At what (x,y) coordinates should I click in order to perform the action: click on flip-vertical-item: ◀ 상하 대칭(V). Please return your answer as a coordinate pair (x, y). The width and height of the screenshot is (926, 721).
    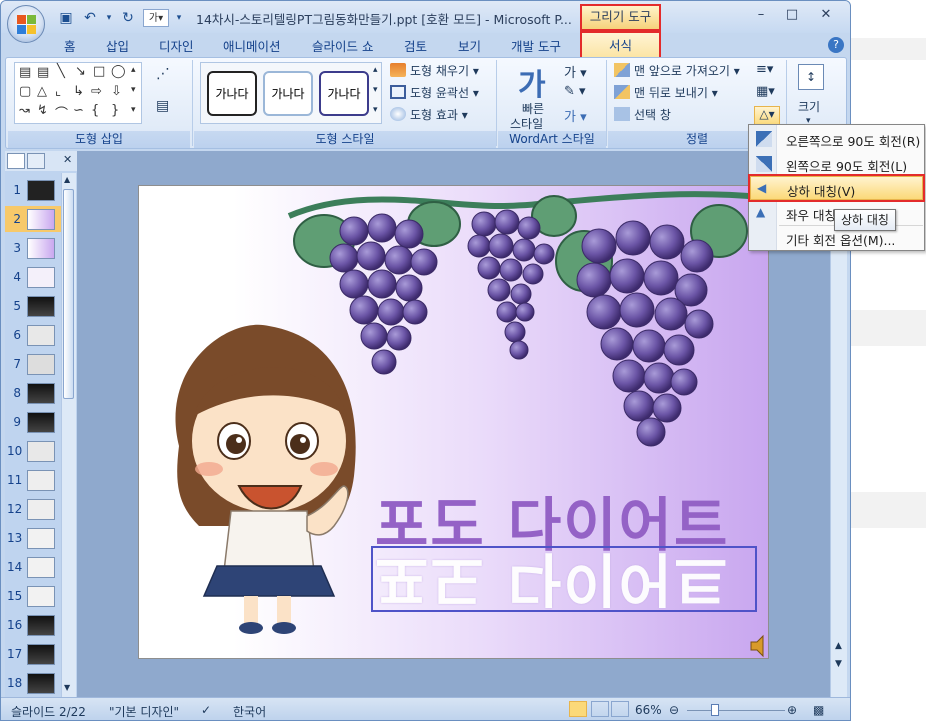
    Looking at the image, I should click on (836, 188).